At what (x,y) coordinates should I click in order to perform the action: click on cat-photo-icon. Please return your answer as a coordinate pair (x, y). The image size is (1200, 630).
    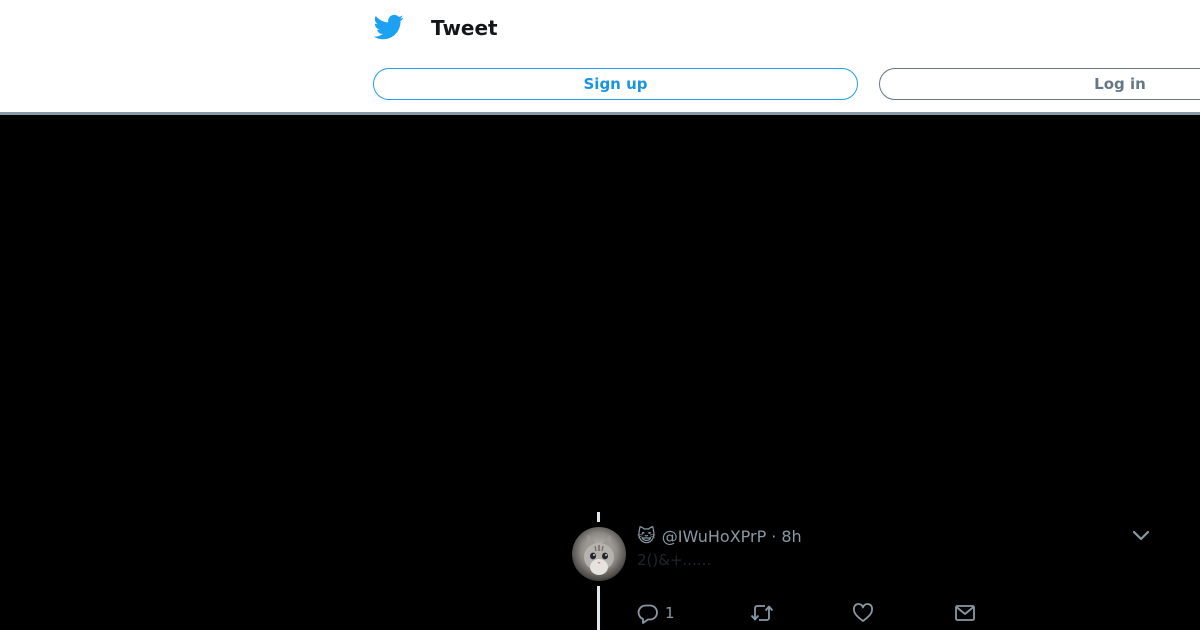
    Looking at the image, I should click on (599, 555).